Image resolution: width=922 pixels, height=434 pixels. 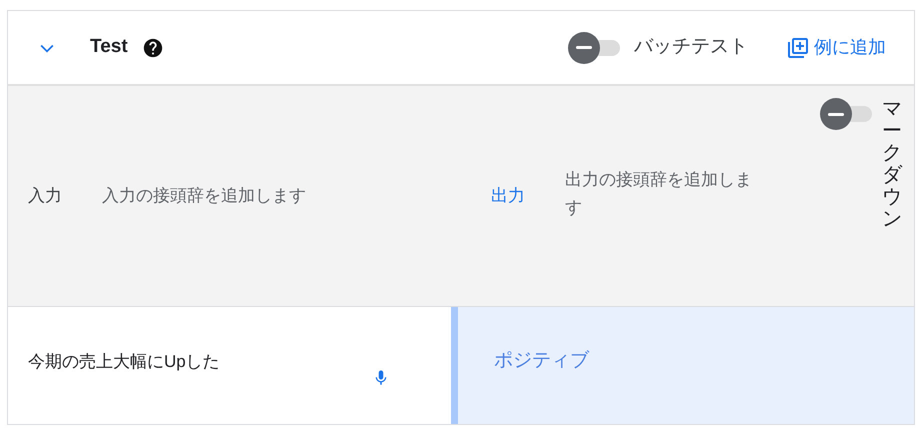 What do you see at coordinates (124, 362) in the screenshot?
I see `example-input-text: 今期の売上大幅にUpした` at bounding box center [124, 362].